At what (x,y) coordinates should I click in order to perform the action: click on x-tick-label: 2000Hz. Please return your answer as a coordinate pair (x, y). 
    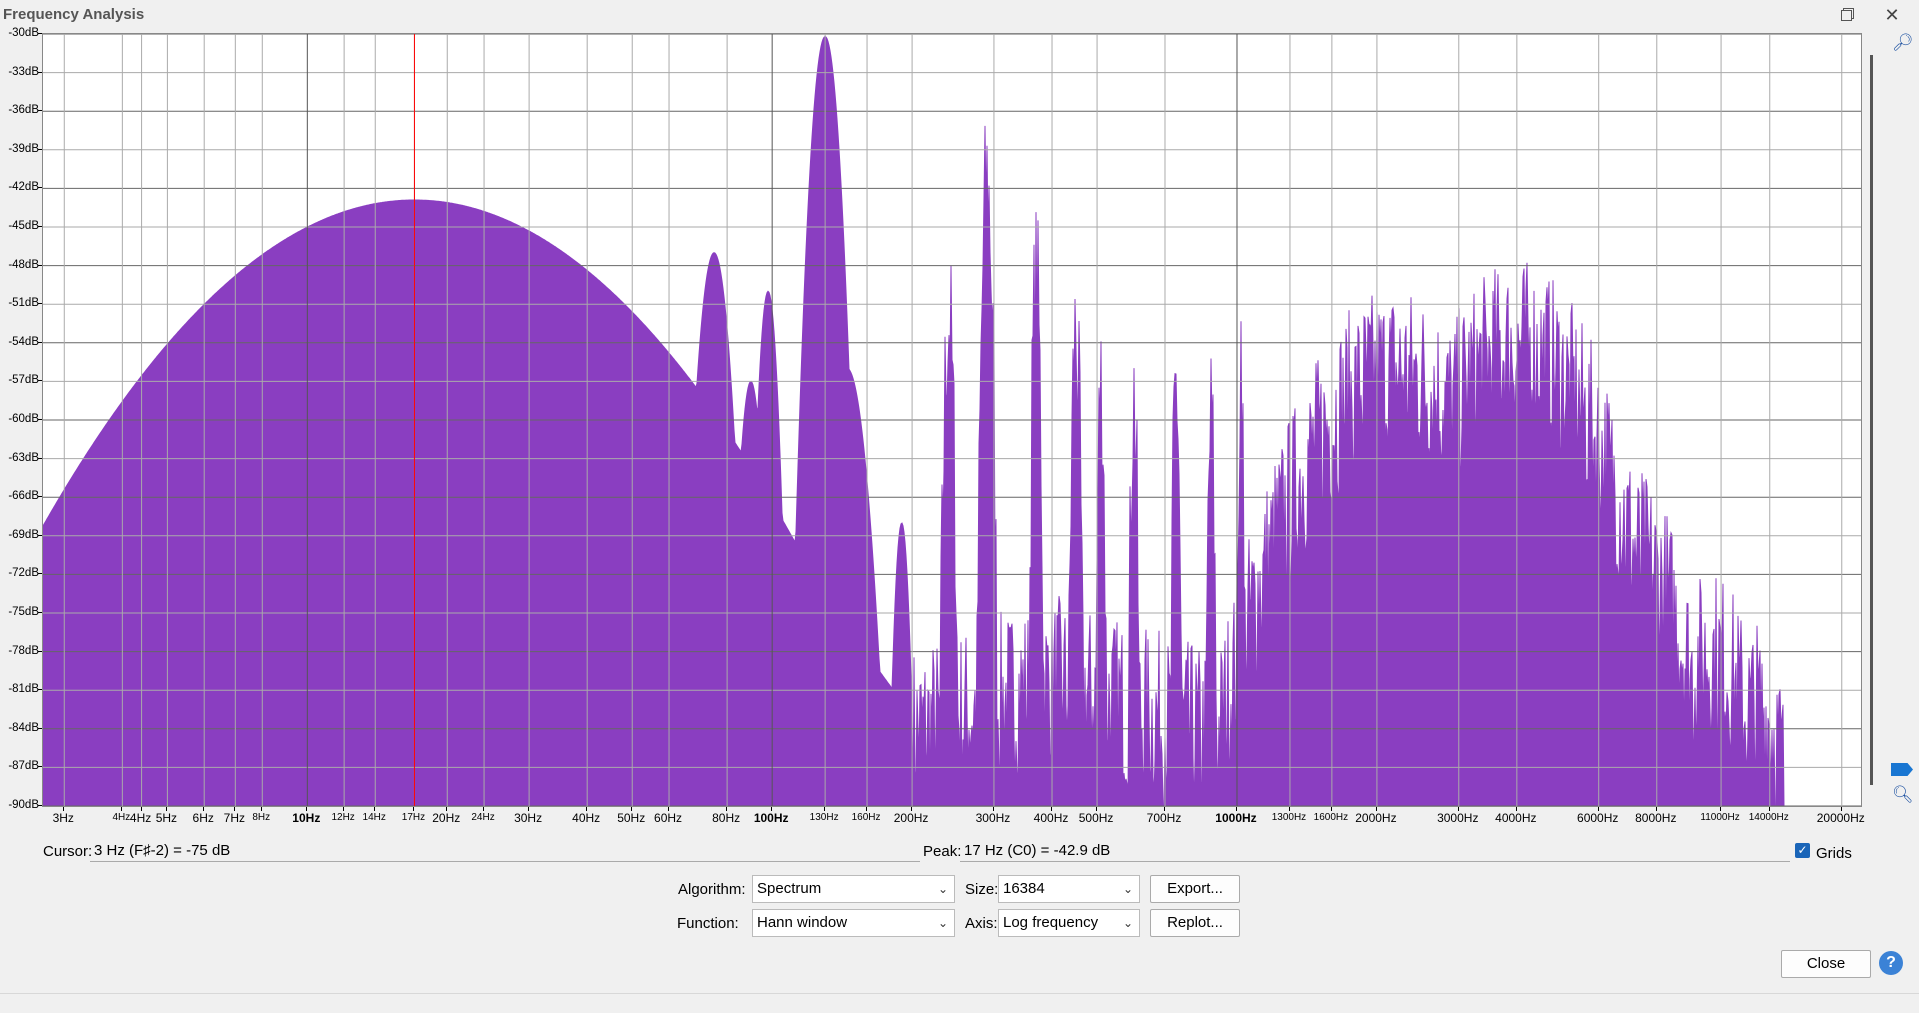
    Looking at the image, I should click on (1376, 818).